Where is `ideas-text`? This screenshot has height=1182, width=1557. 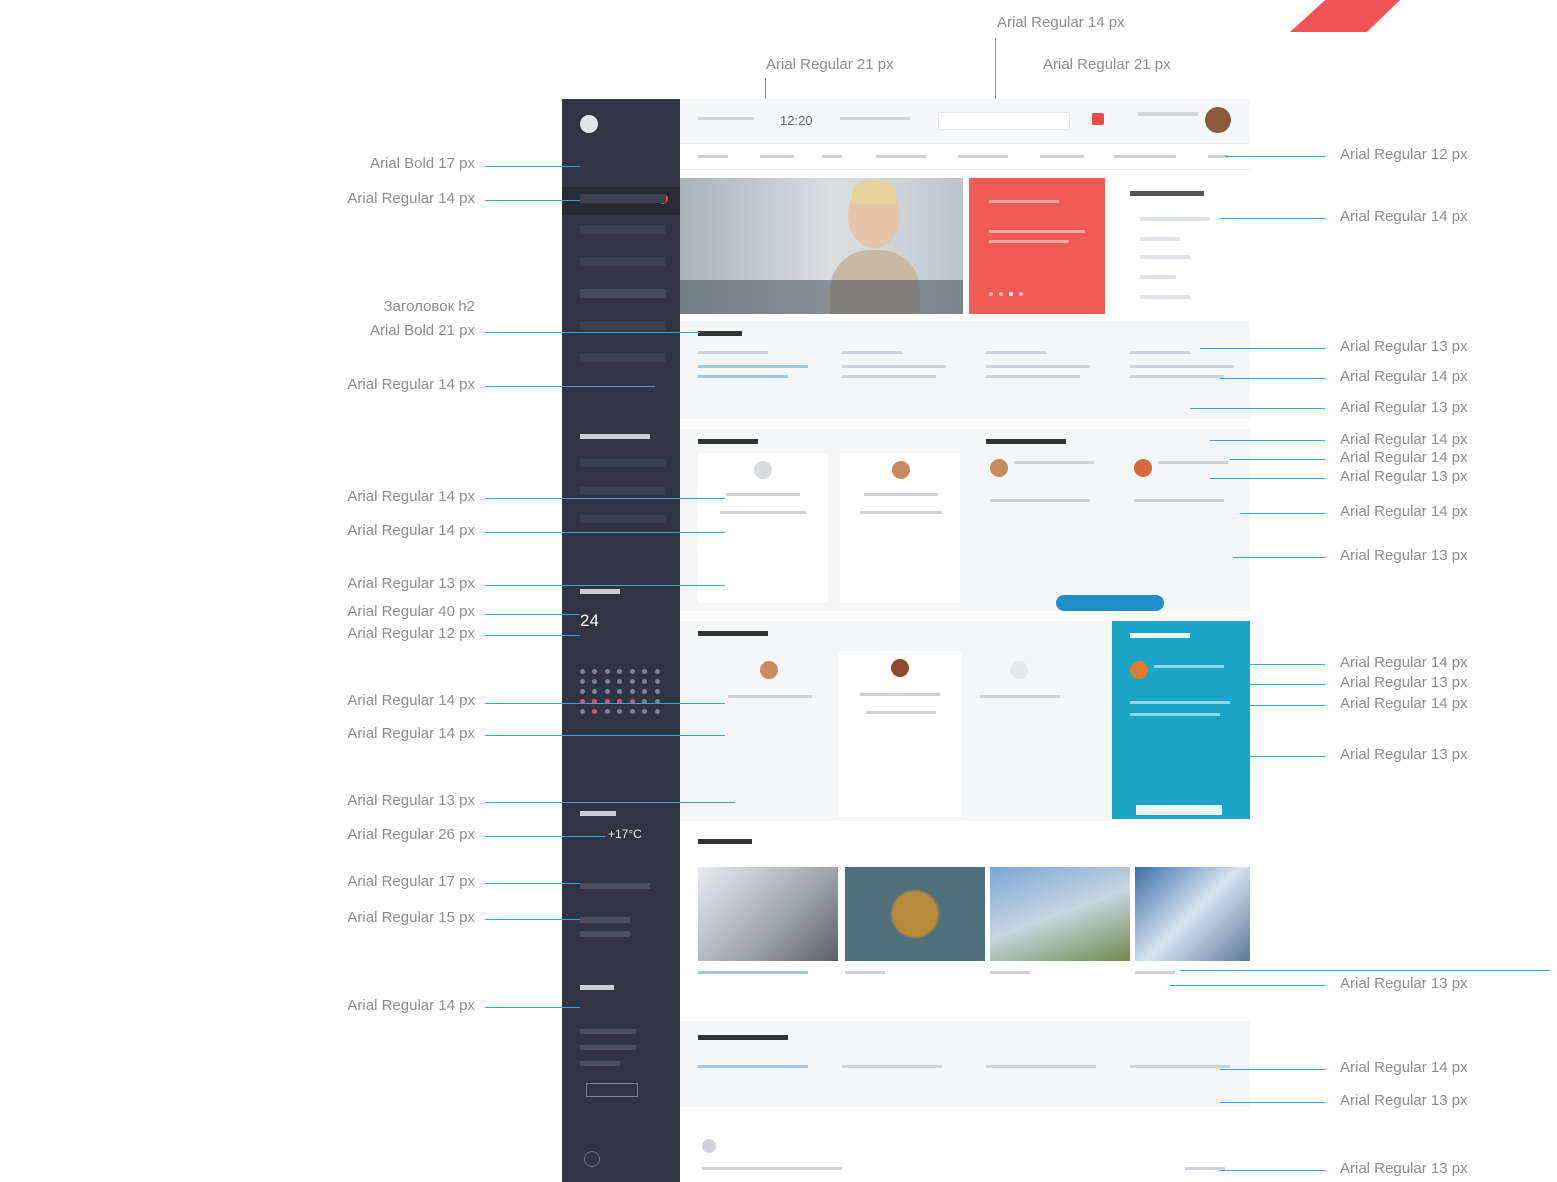 ideas-text is located at coordinates (1180, 702).